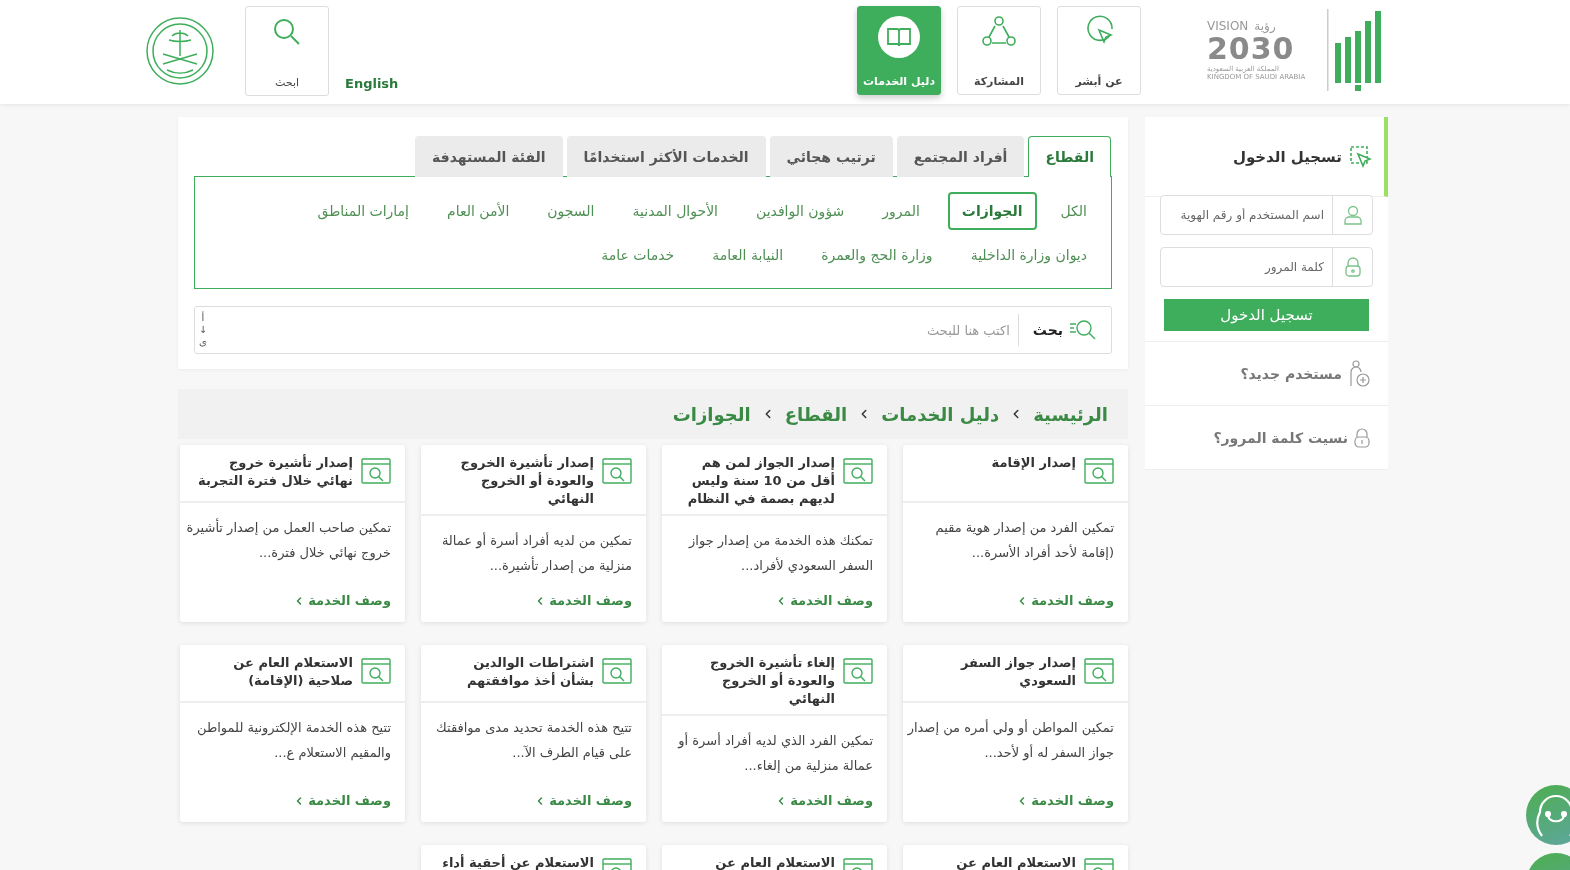  What do you see at coordinates (203, 330) in the screenshot?
I see `sort-toggle: أ ↓ ى` at bounding box center [203, 330].